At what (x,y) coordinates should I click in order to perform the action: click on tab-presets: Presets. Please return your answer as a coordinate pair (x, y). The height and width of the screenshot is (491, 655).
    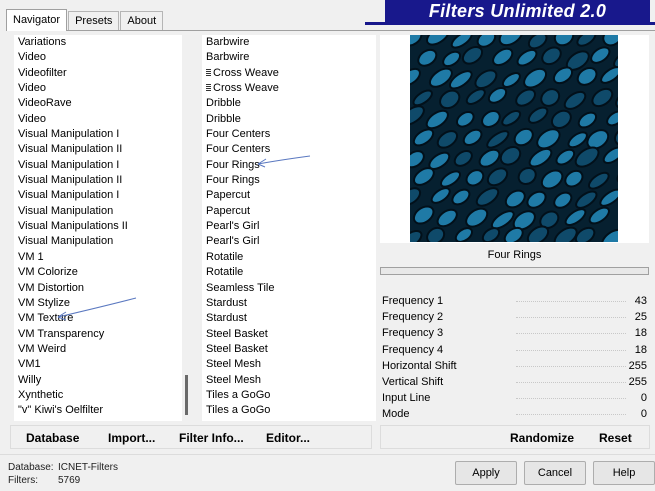
    Looking at the image, I should click on (94, 20).